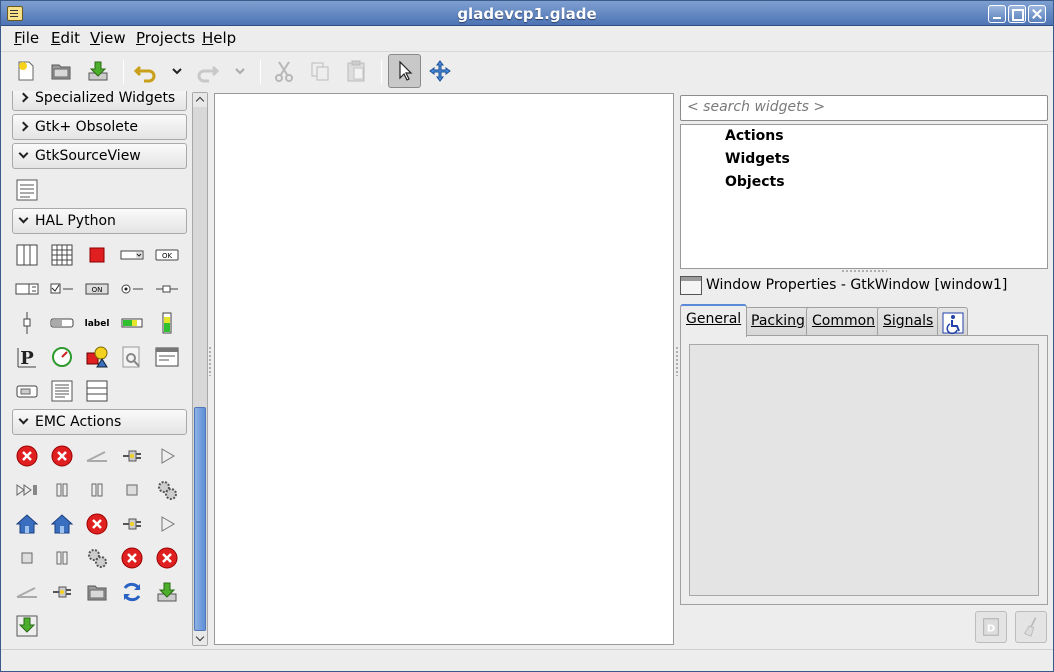 This screenshot has height=672, width=1054. I want to click on palette-widget-hal-gremlin, so click(132, 357).